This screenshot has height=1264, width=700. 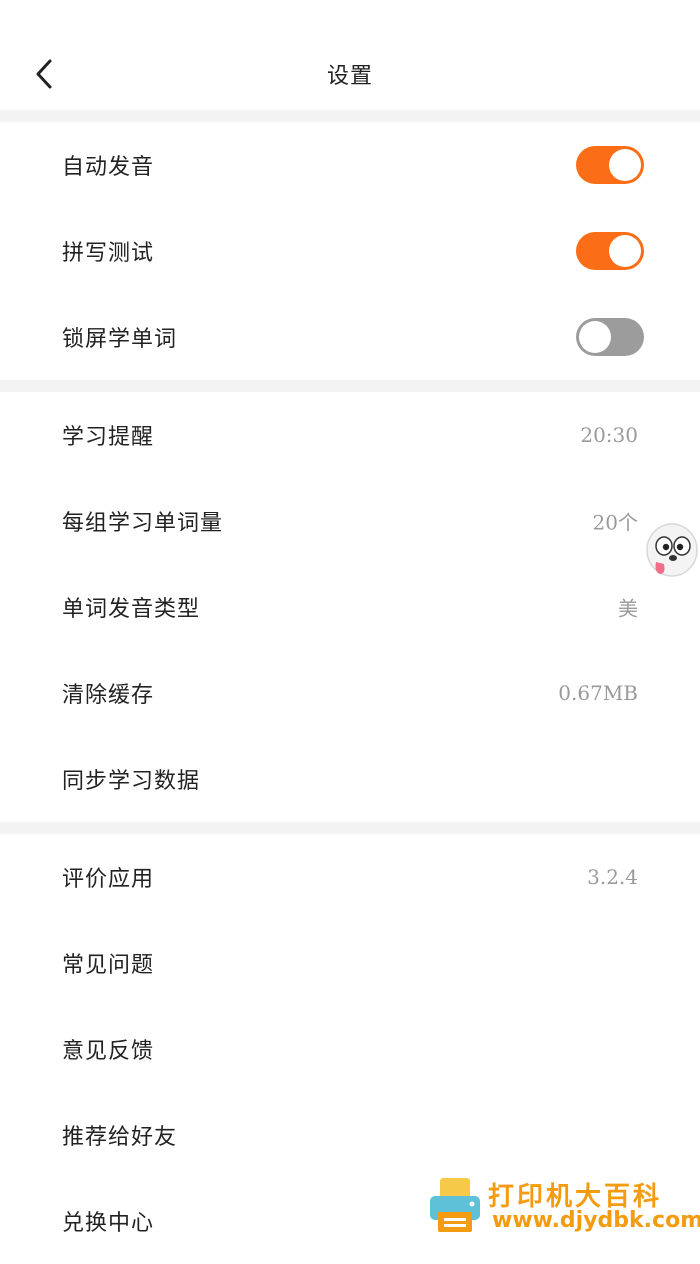 What do you see at coordinates (350, 693) in the screenshot?
I see `setting-row-clear-cache: 清除缓存 0.67MB` at bounding box center [350, 693].